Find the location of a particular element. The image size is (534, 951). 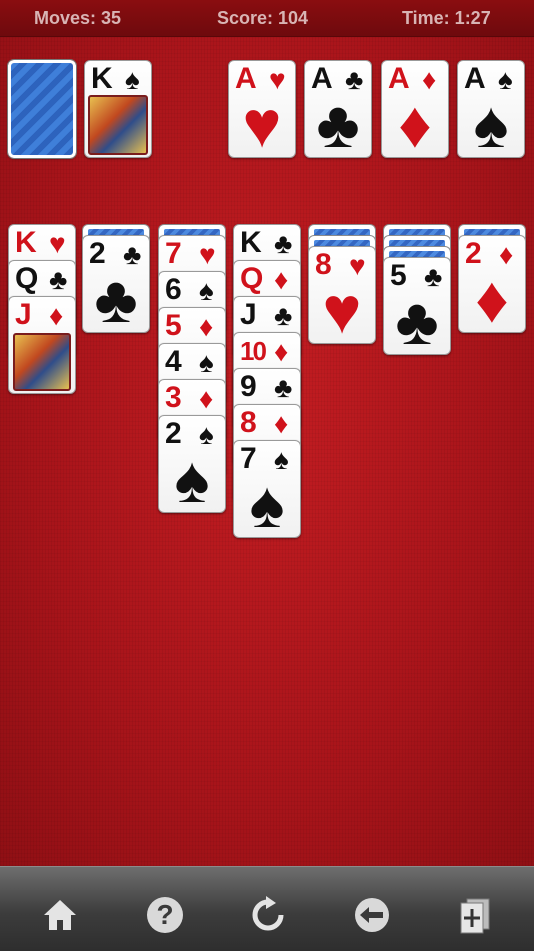

tableau-3-card-rank: 5 is located at coordinates (173, 325).